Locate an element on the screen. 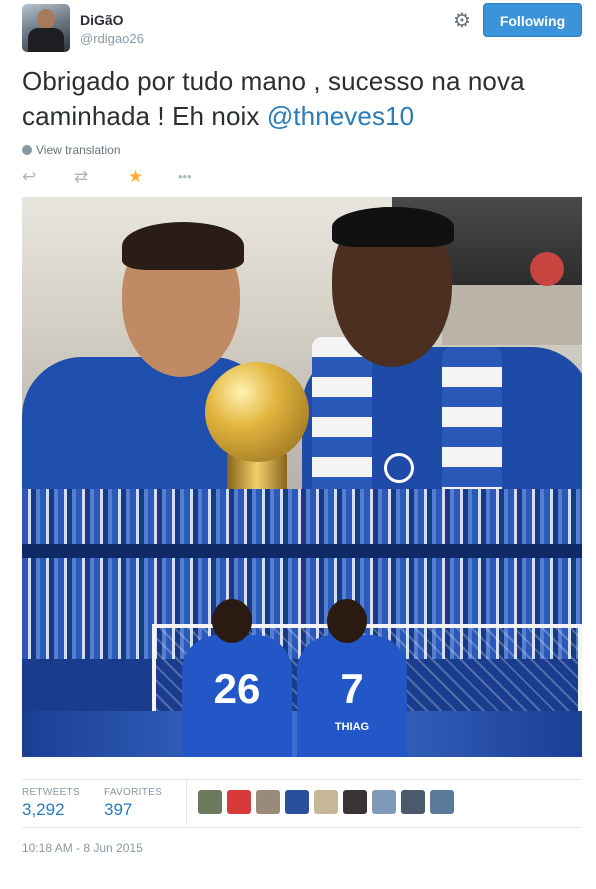 This screenshot has width=596, height=889. jersey-number-26: 26 is located at coordinates (237, 688).